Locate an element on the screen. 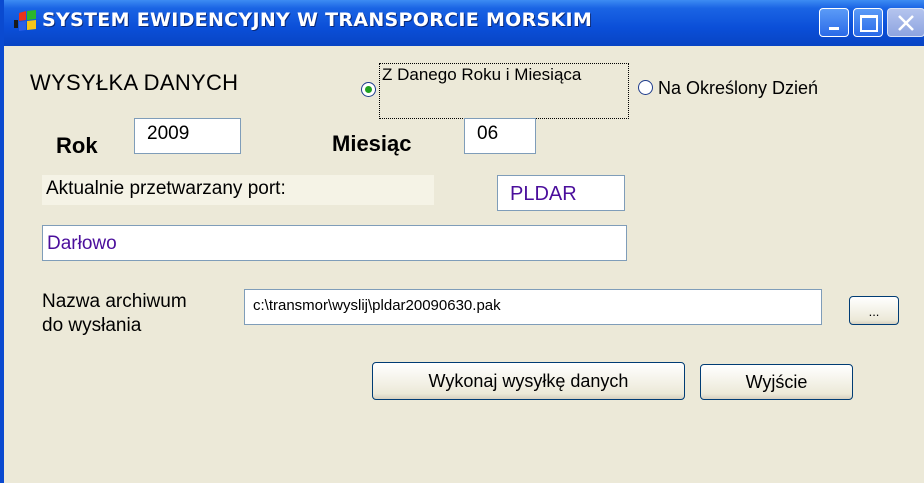 The width and height of the screenshot is (924, 483). port-code-field: PLDAR is located at coordinates (561, 193).